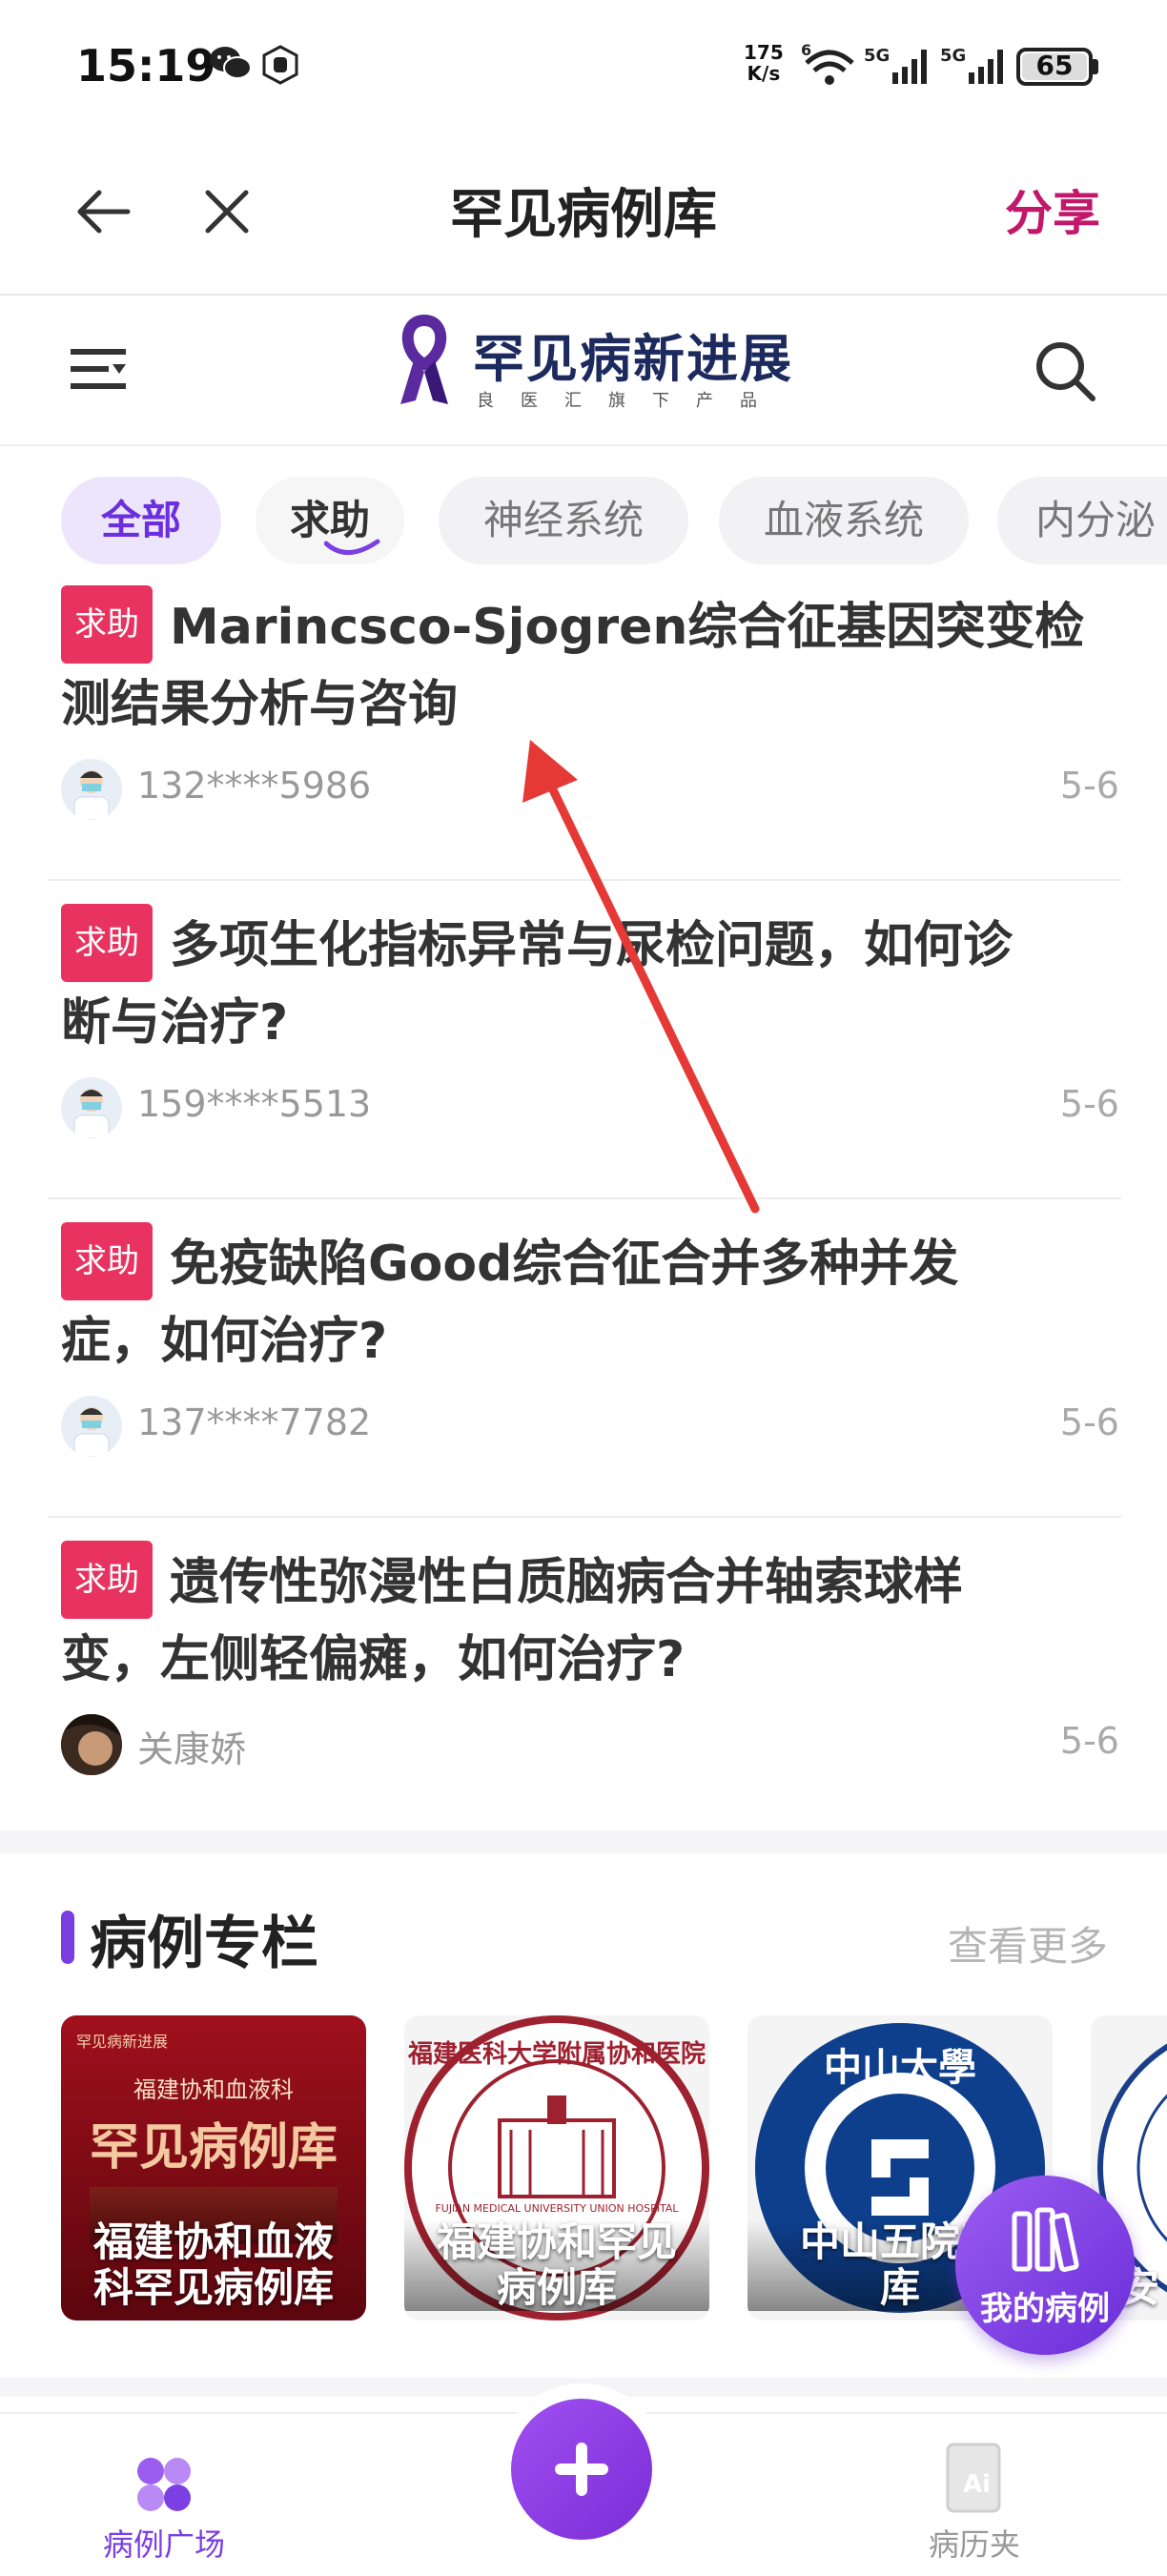 This screenshot has width=1167, height=2576. I want to click on books-icon, so click(1045, 2239).